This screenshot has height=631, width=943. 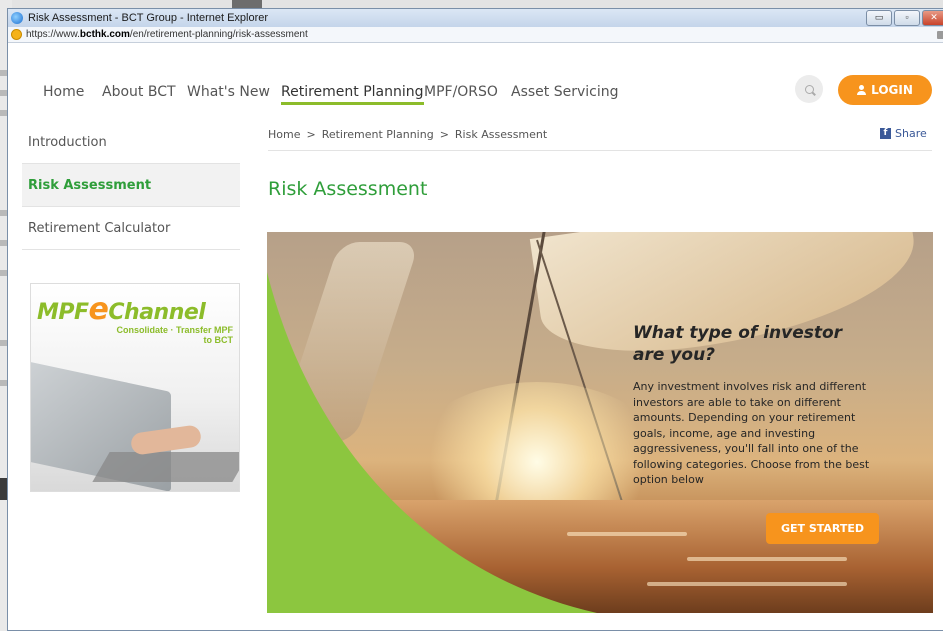 What do you see at coordinates (98, 309) in the screenshot?
I see `logo-e: e` at bounding box center [98, 309].